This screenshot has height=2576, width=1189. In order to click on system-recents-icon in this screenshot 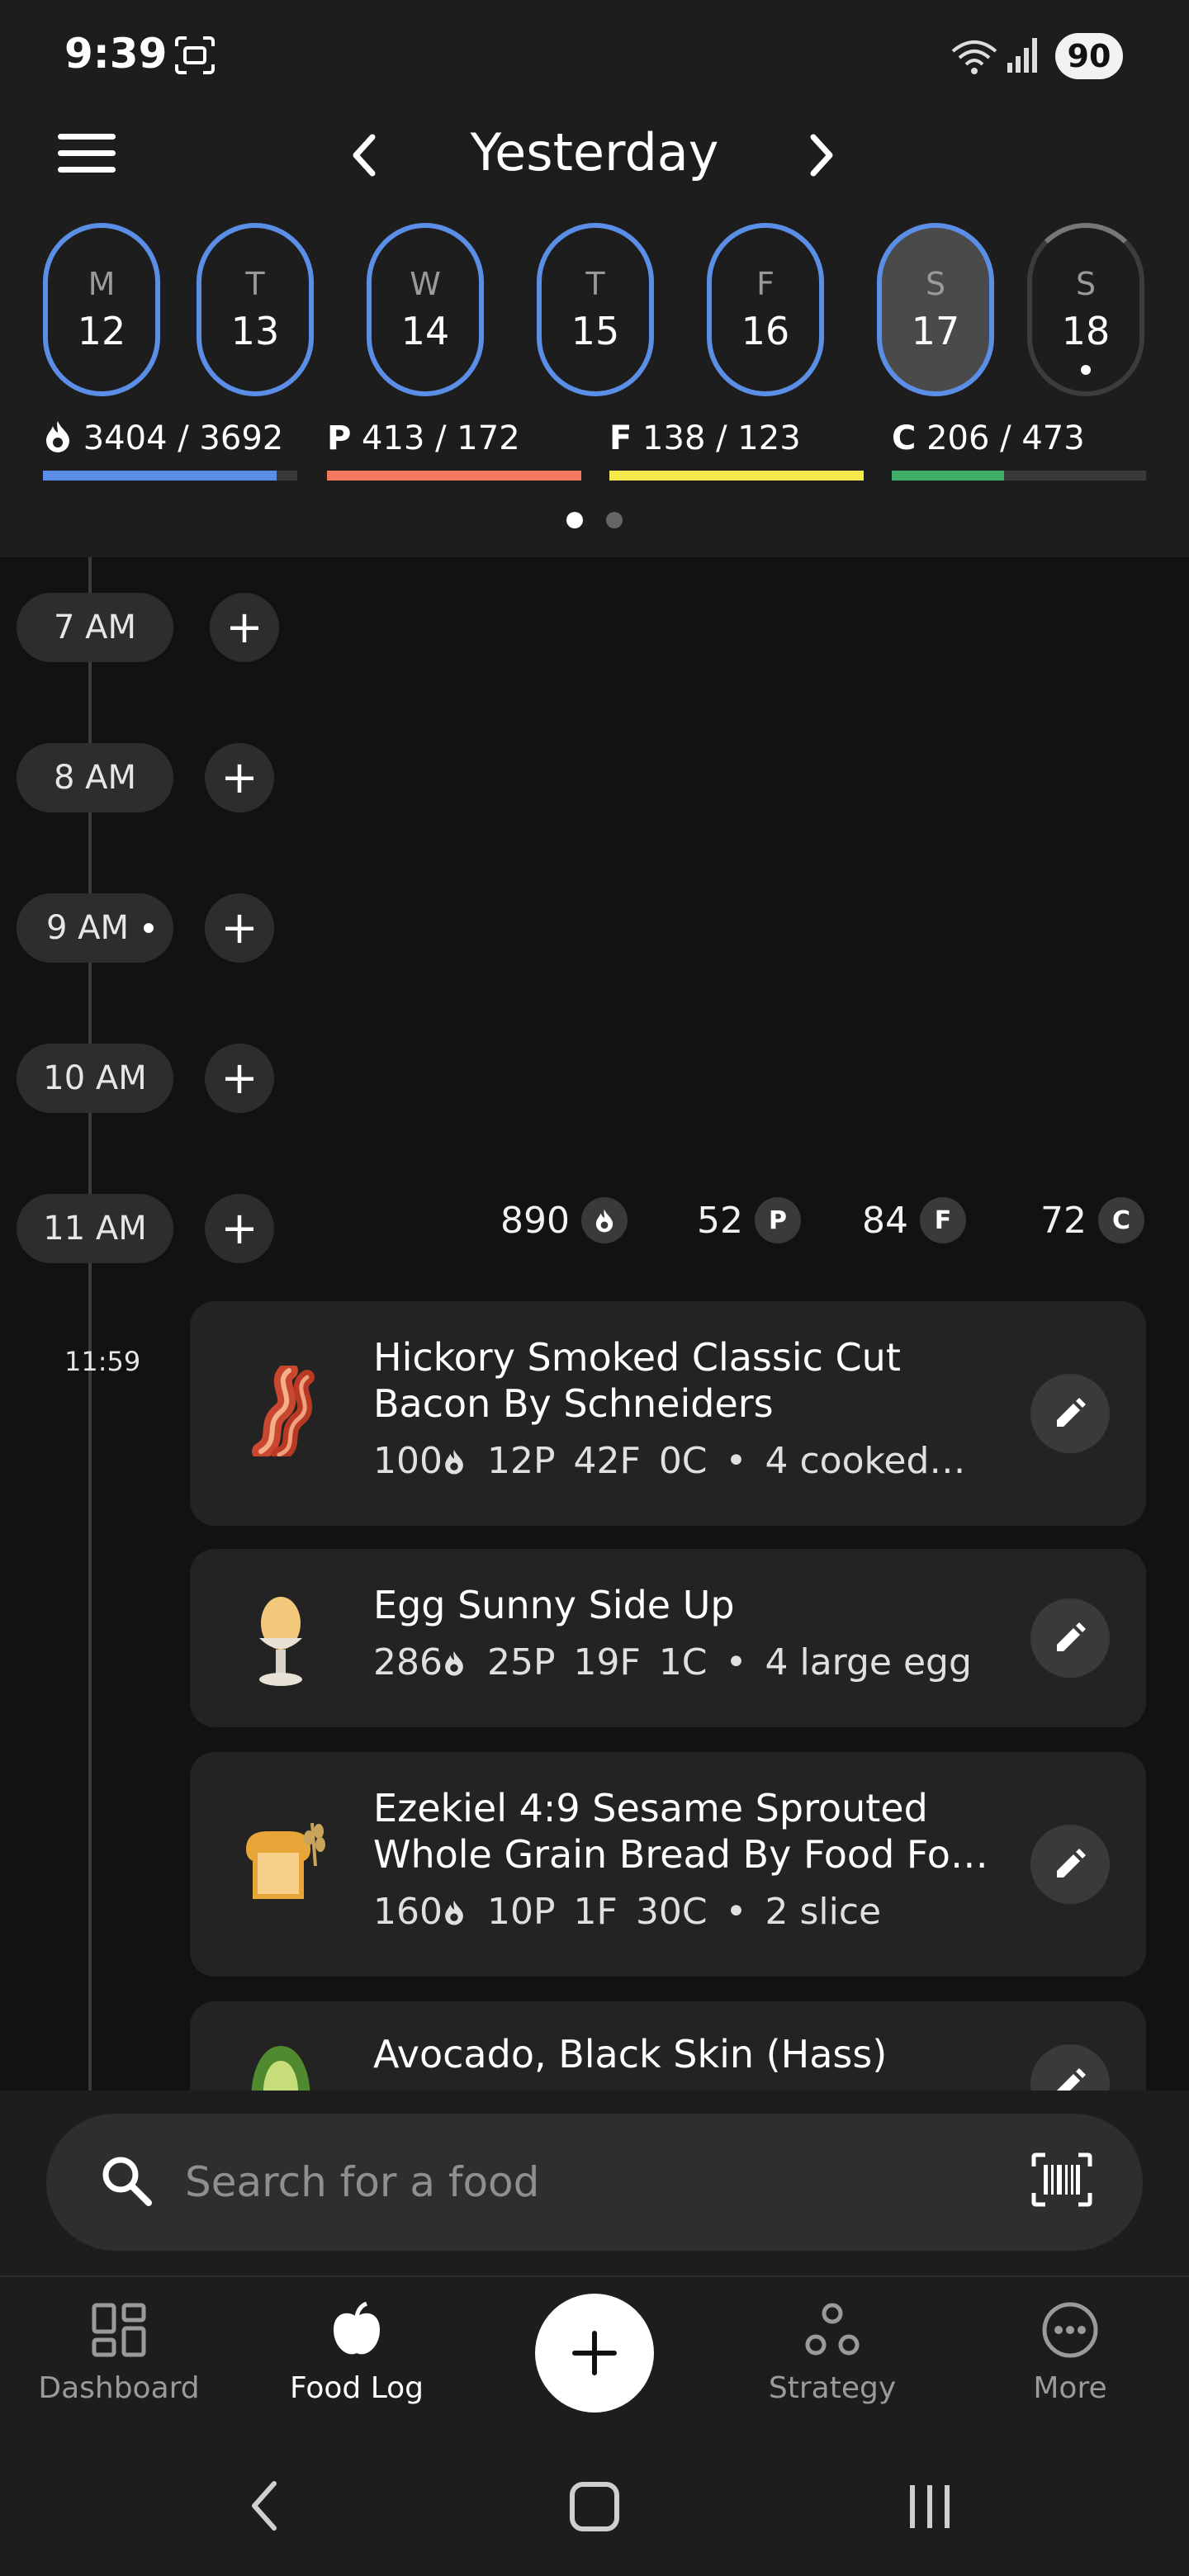, I will do `click(930, 2506)`.